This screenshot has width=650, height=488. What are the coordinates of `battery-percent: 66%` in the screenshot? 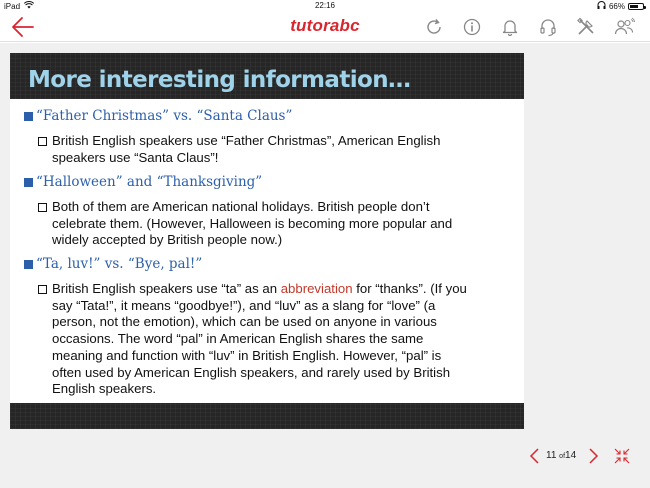 It's located at (616, 6).